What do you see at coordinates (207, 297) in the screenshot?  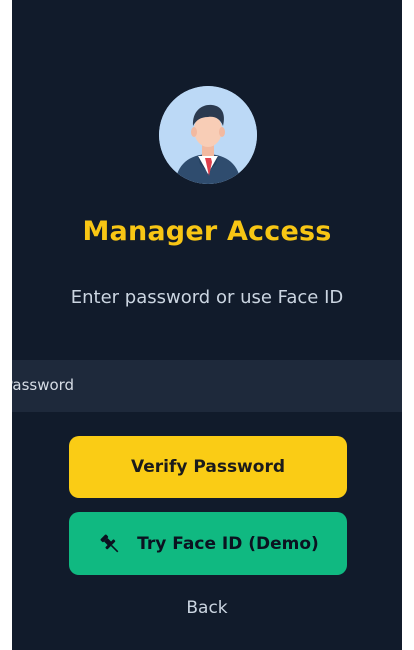 I see `page-subtitle: Enter password or use Face ID` at bounding box center [207, 297].